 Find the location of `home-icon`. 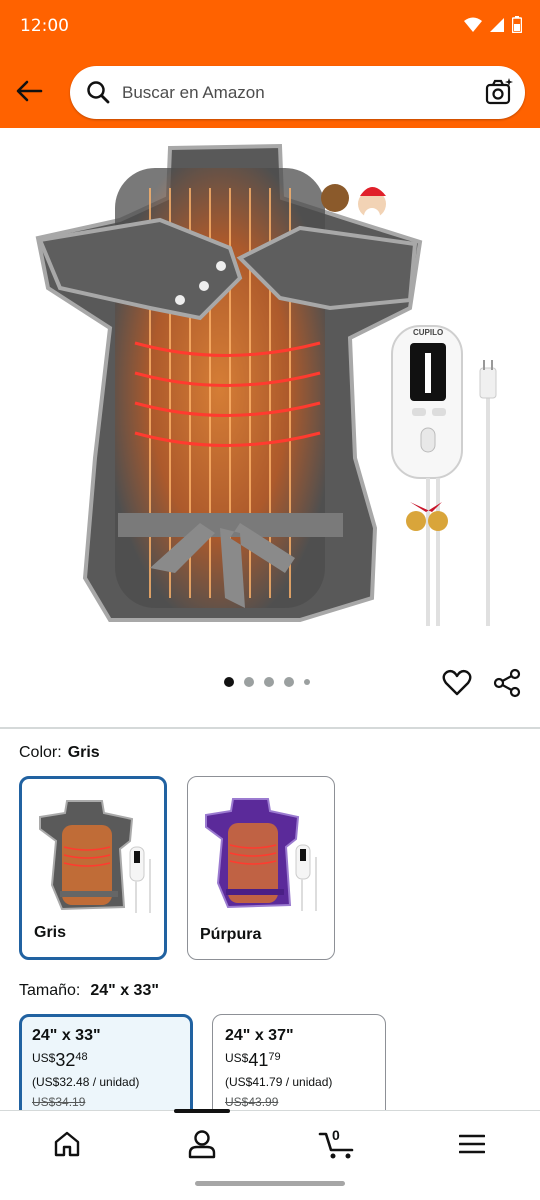

home-icon is located at coordinates (67, 1144).